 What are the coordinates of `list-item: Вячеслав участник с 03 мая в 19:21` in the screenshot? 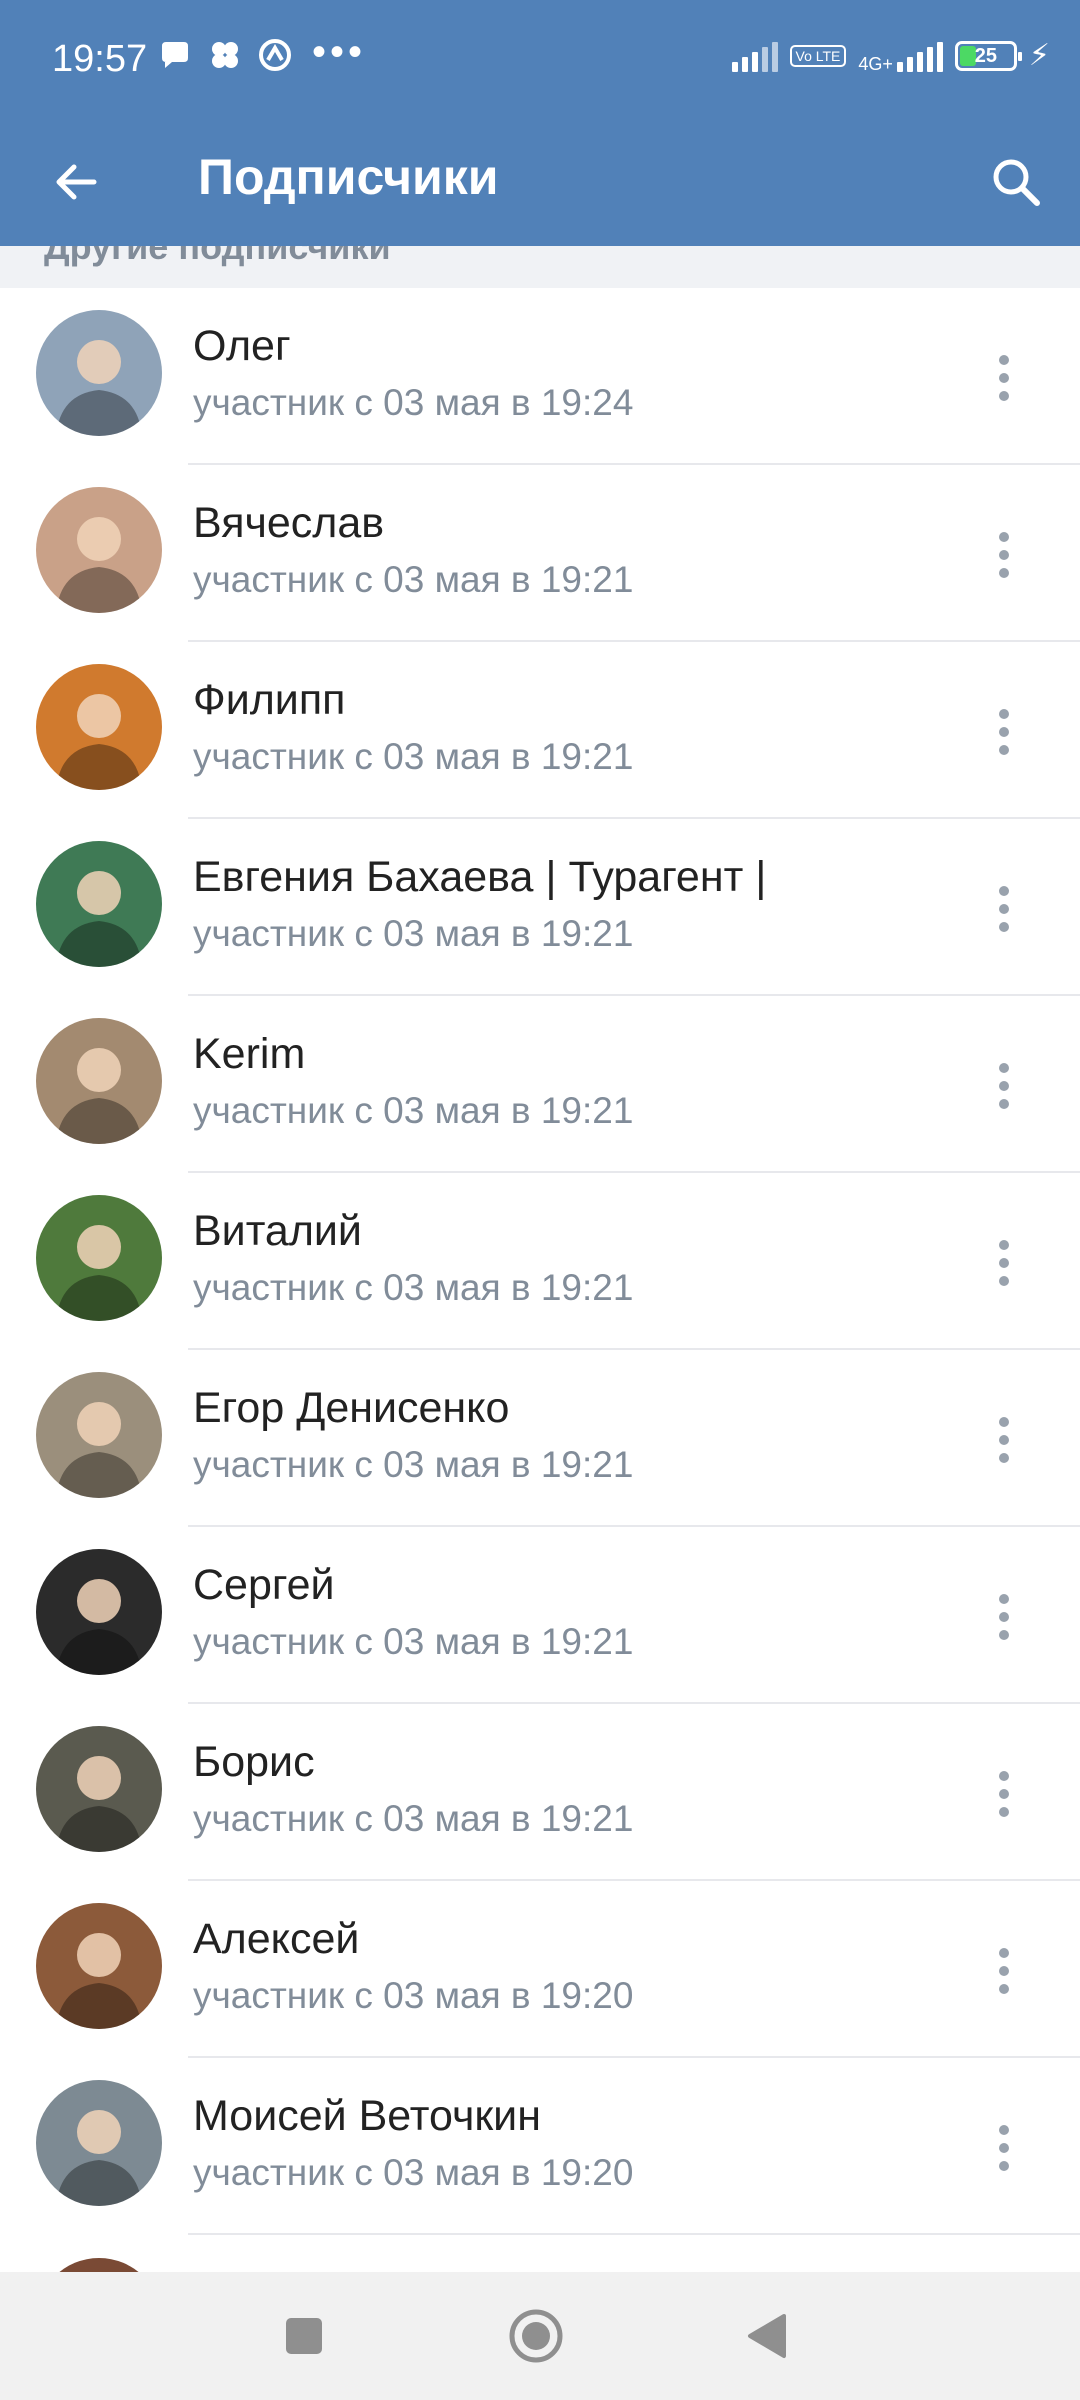 It's located at (540, 553).